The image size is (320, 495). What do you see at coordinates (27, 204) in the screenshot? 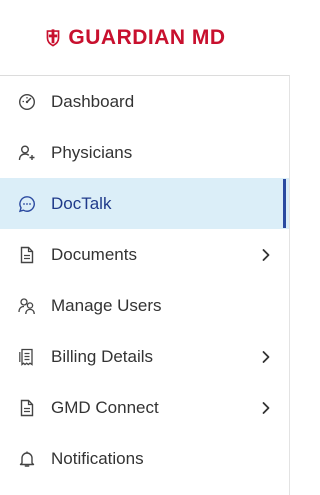
I see `chat-bubble-icon` at bounding box center [27, 204].